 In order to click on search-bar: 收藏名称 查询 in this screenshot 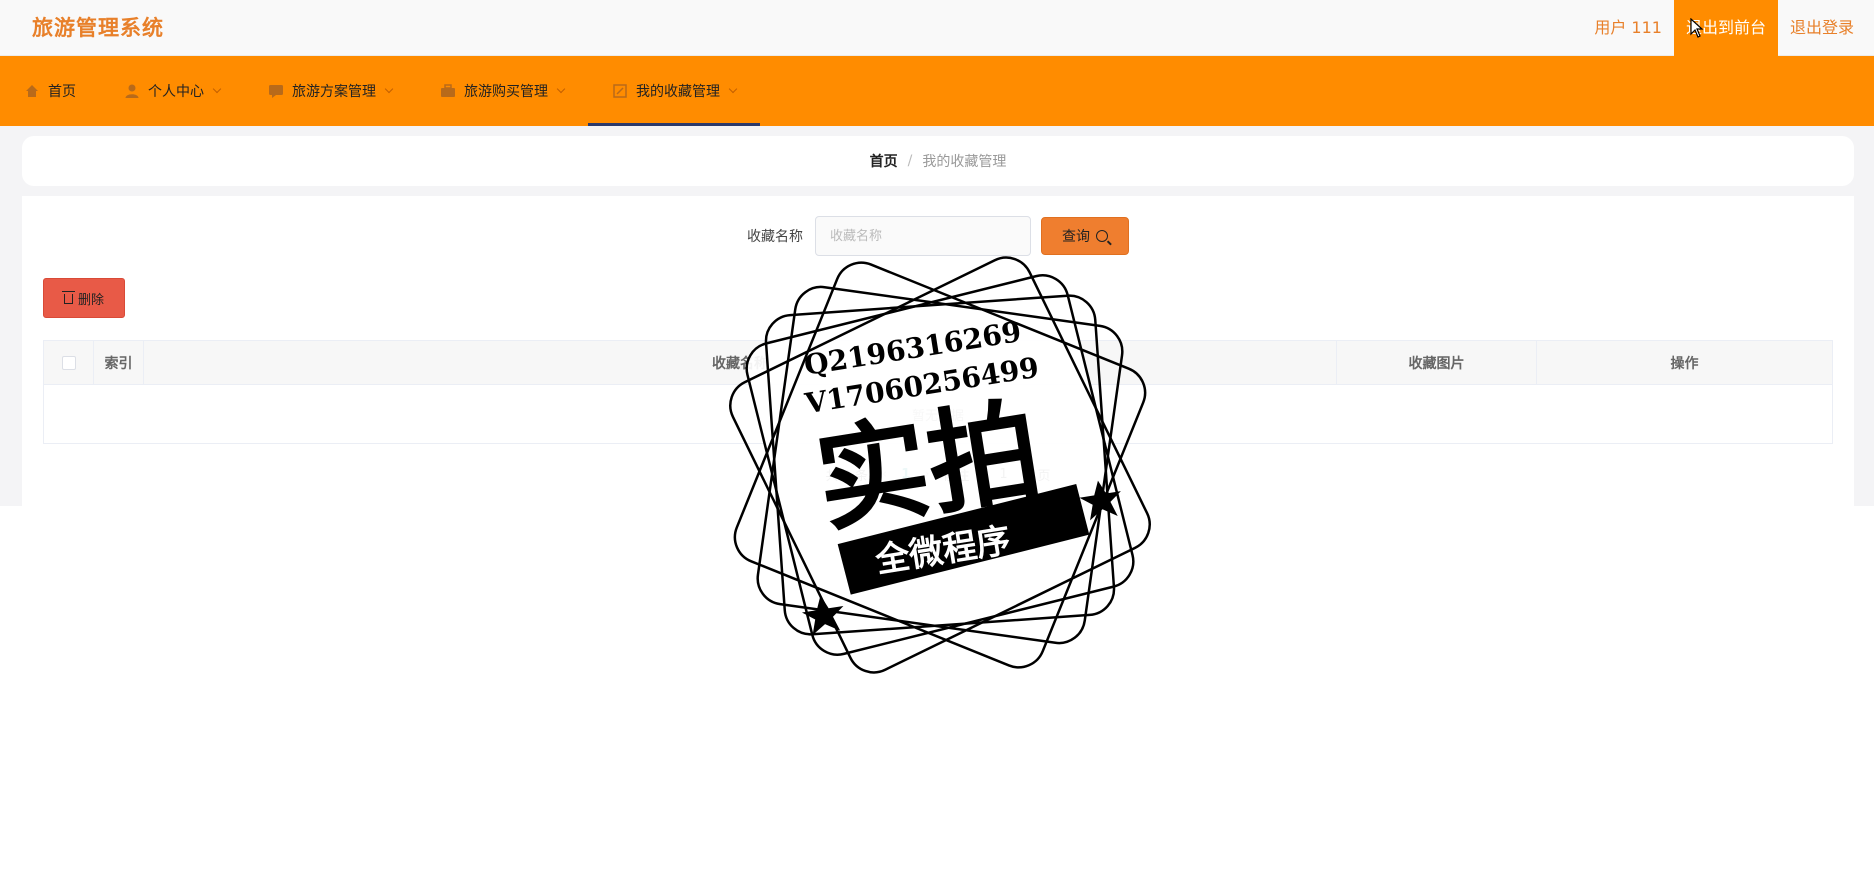, I will do `click(938, 236)`.